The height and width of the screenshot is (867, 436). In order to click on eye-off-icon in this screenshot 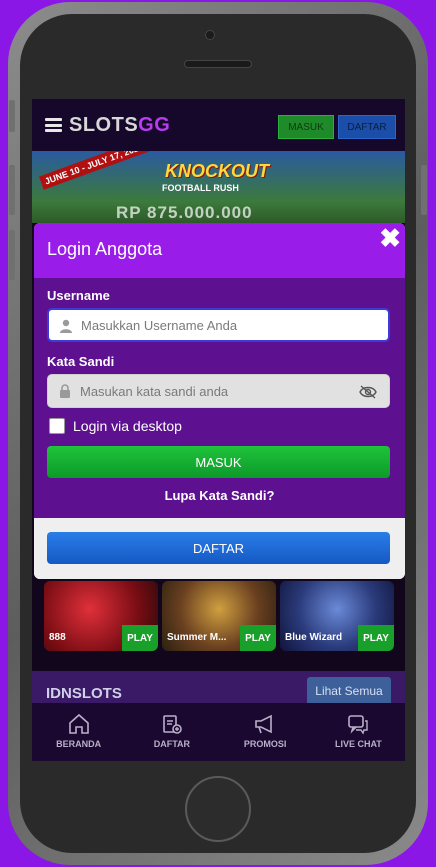, I will do `click(368, 392)`.